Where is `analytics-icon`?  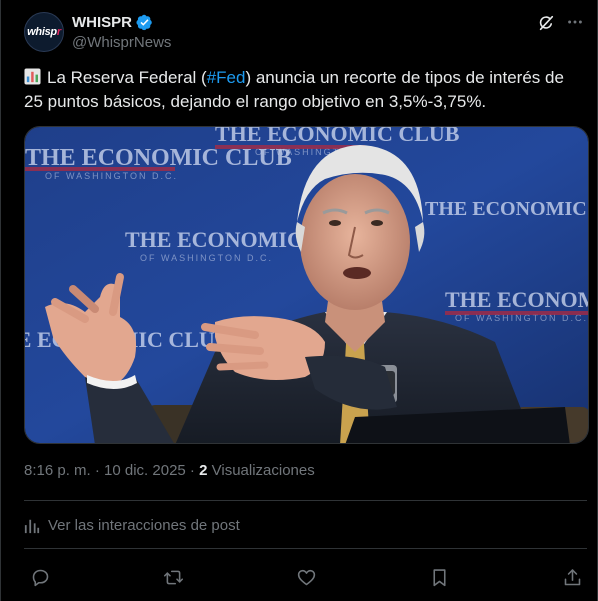 analytics-icon is located at coordinates (32, 526).